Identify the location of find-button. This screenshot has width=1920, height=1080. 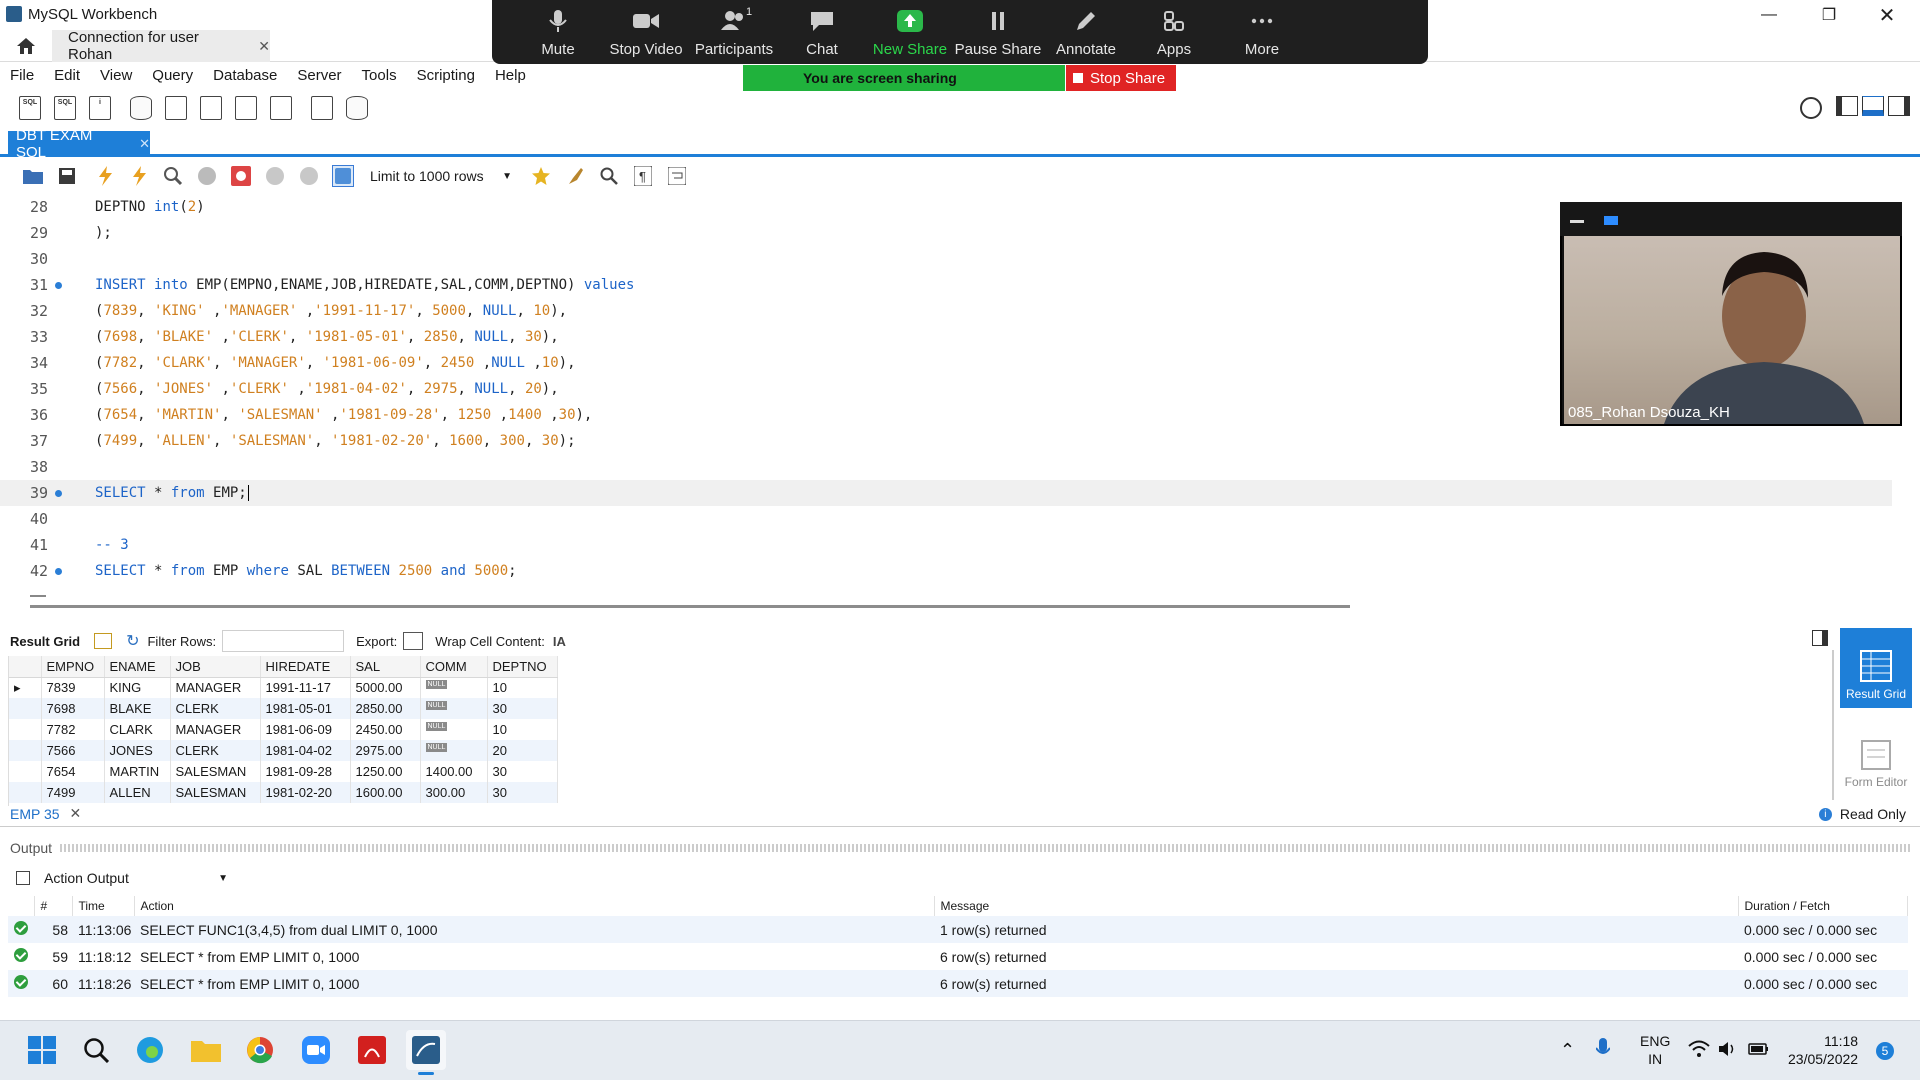
(609, 176).